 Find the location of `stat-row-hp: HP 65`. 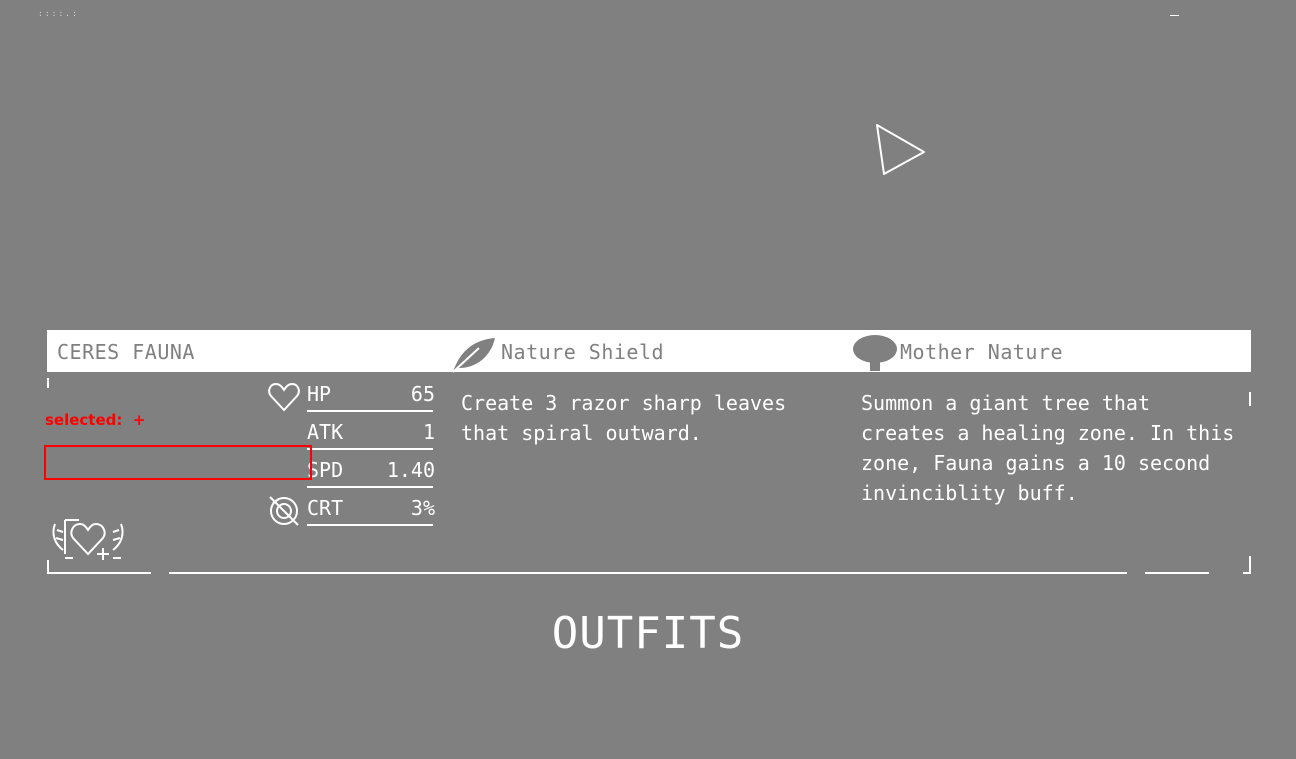

stat-row-hp: HP 65 is located at coordinates (371, 394).